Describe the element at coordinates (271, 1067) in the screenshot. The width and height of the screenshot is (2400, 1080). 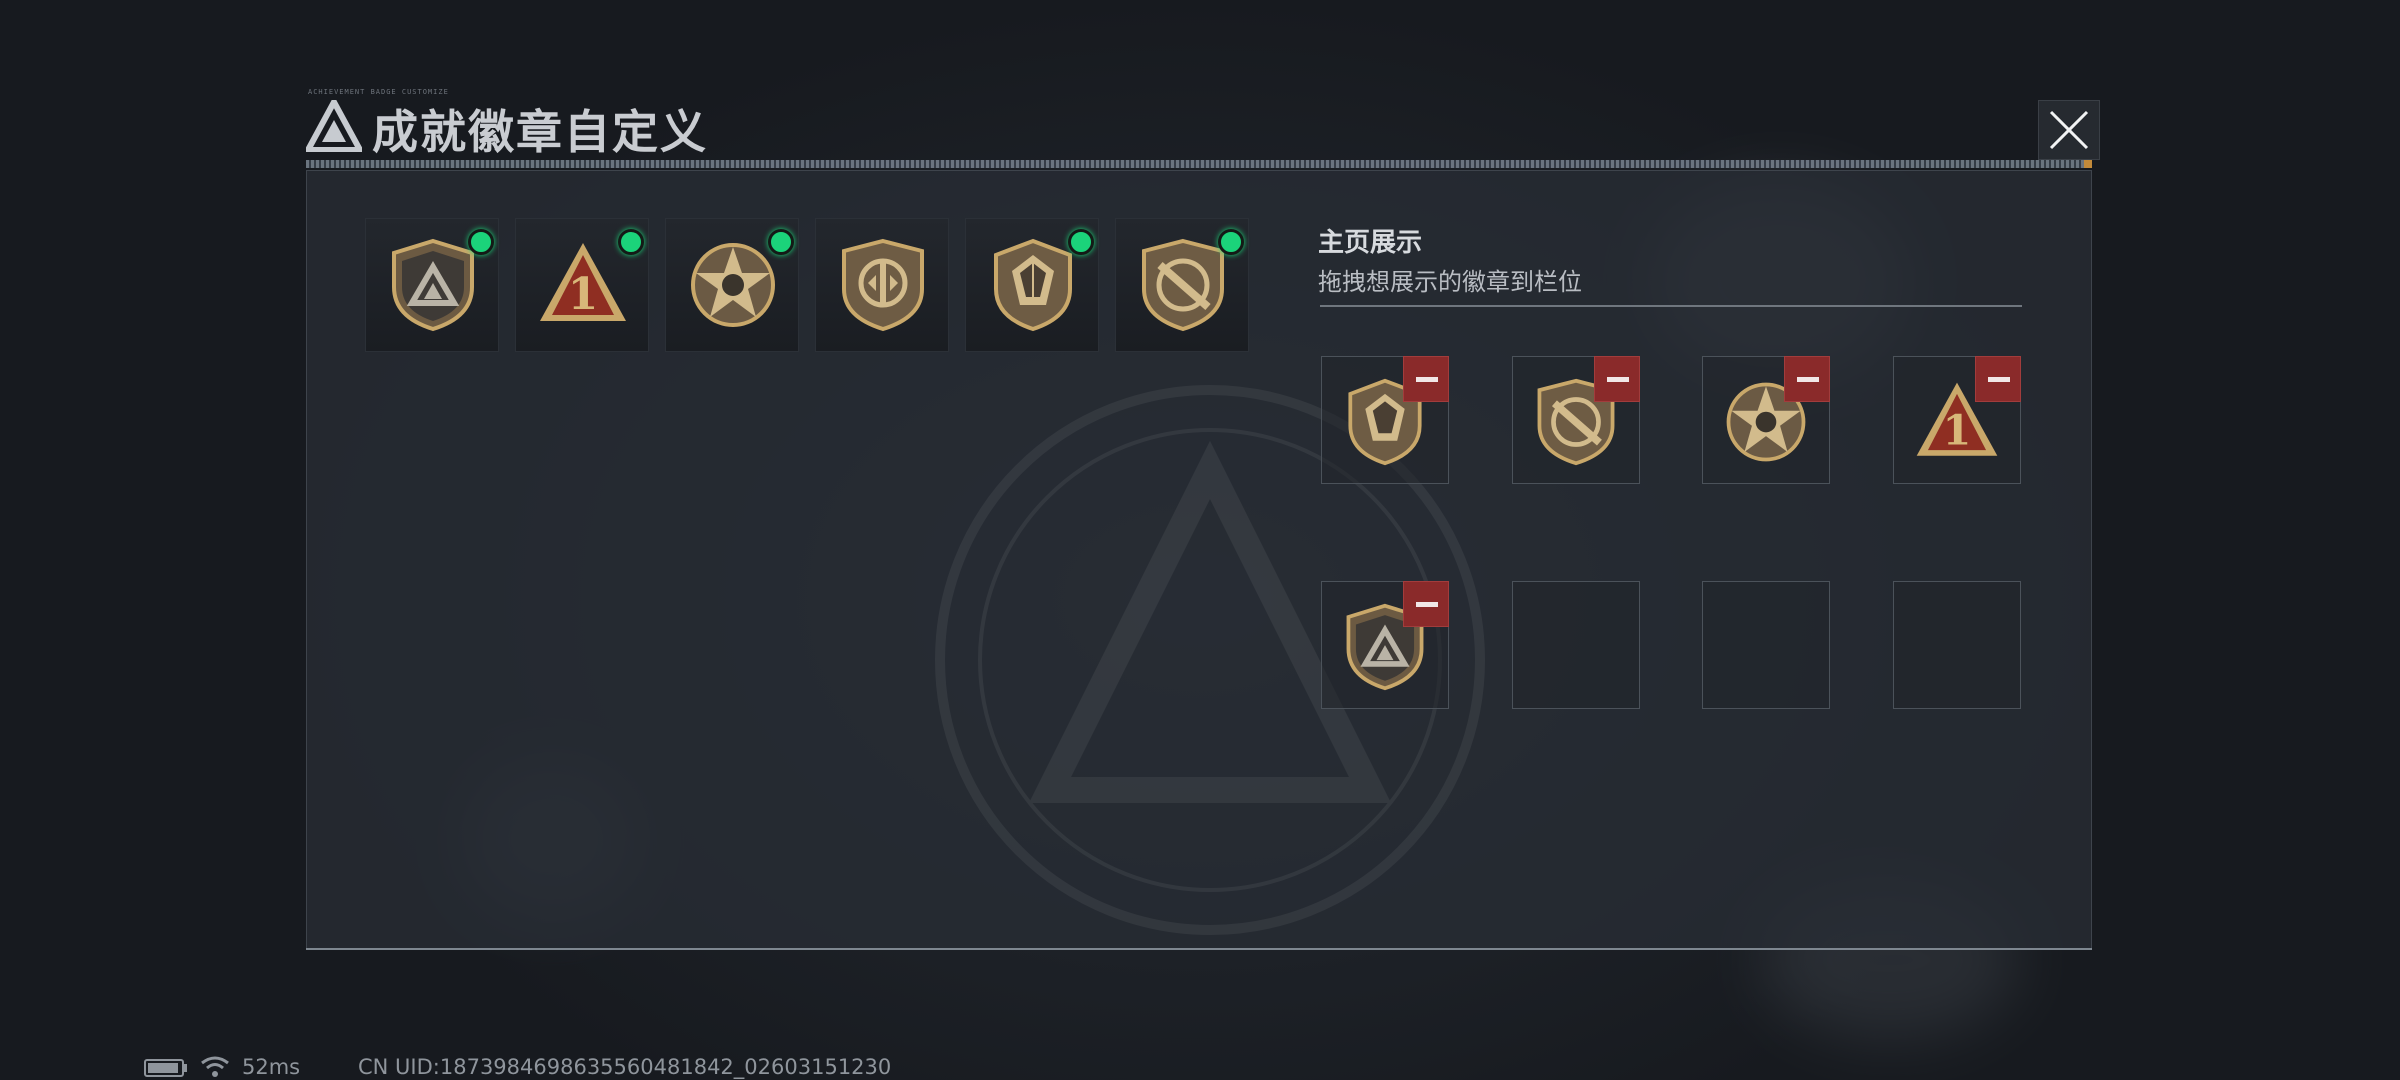
I see `ping-text: 52ms` at that location.